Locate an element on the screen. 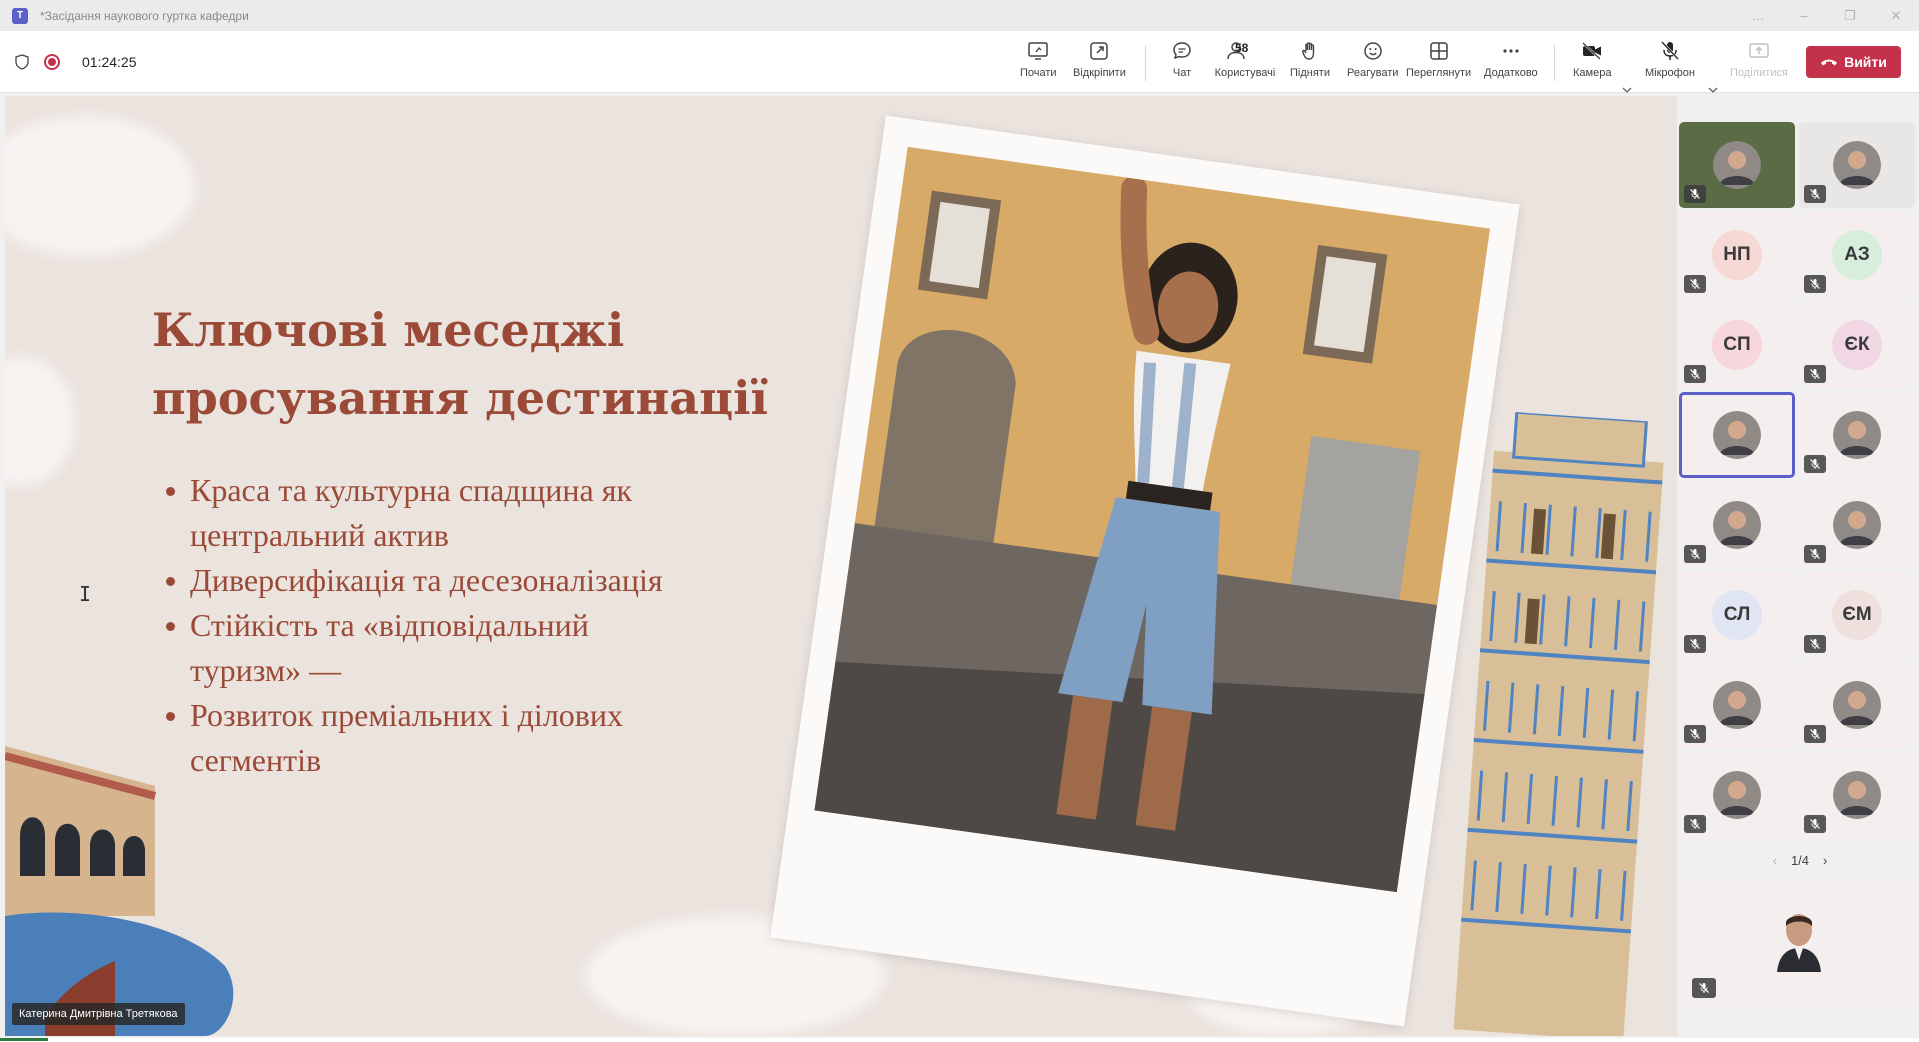 This screenshot has height=1042, width=1919. progress-bar is located at coordinates (24, 1039).